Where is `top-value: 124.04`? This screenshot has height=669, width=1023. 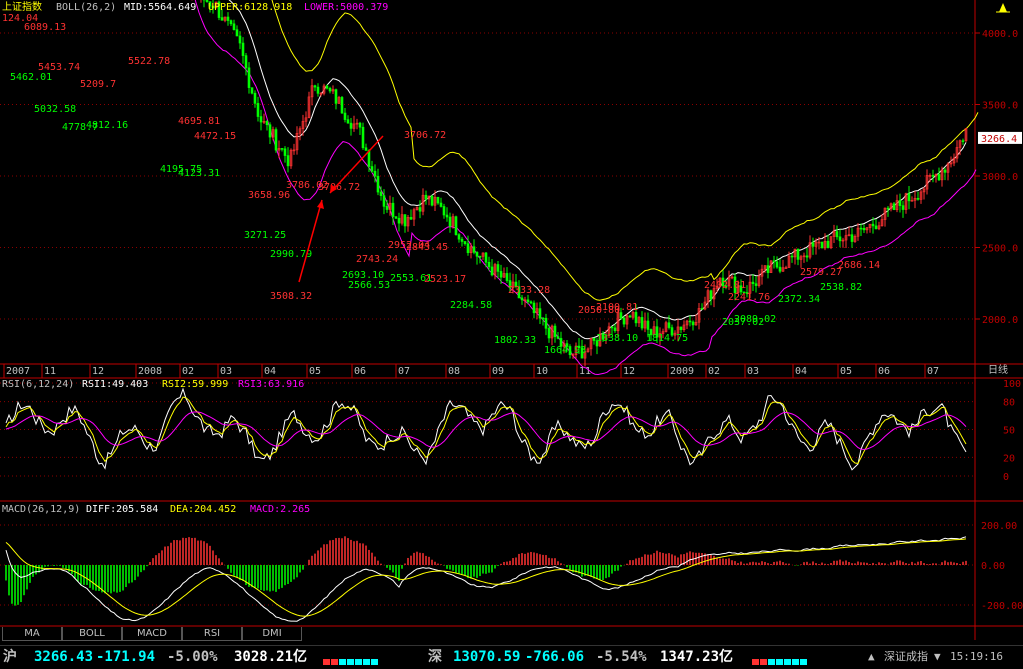 top-value: 124.04 is located at coordinates (20, 18).